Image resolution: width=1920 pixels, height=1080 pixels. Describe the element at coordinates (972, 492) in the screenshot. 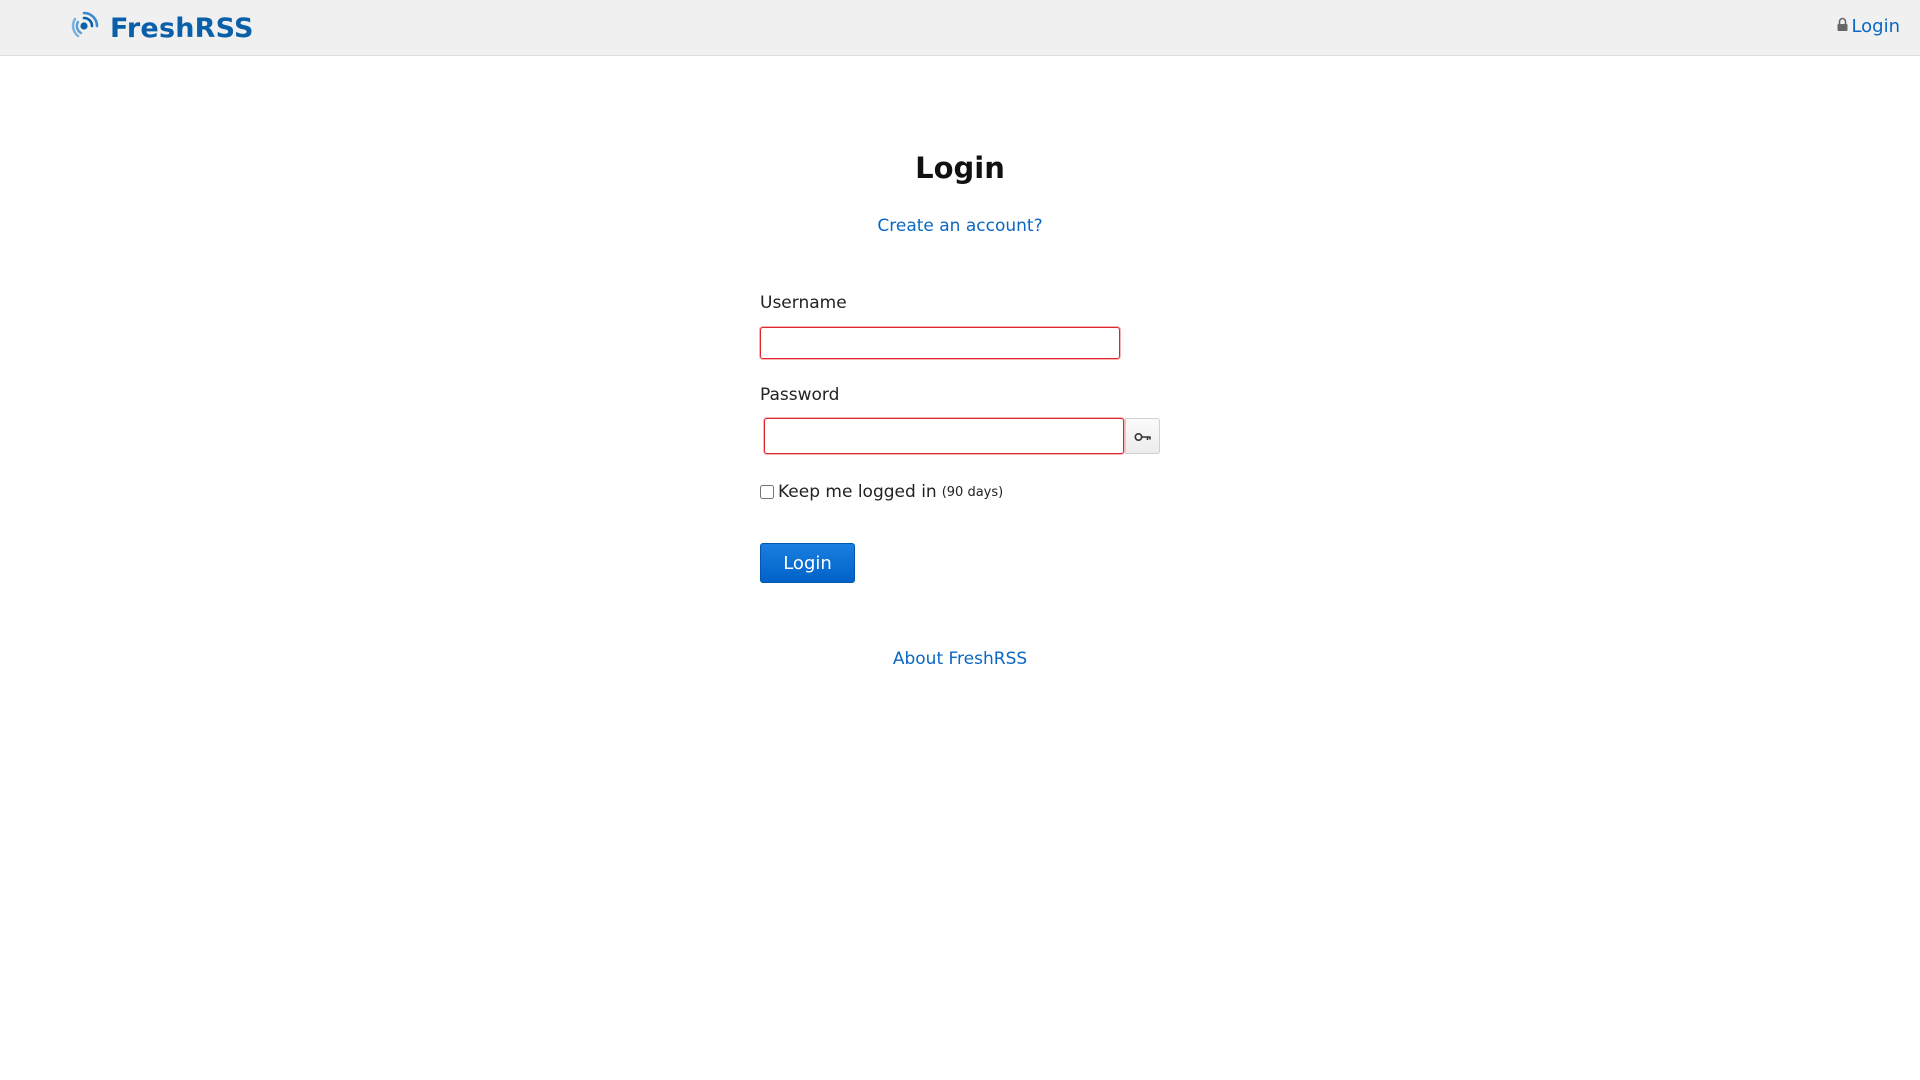

I see `keep-logged-note: (90 days)` at that location.